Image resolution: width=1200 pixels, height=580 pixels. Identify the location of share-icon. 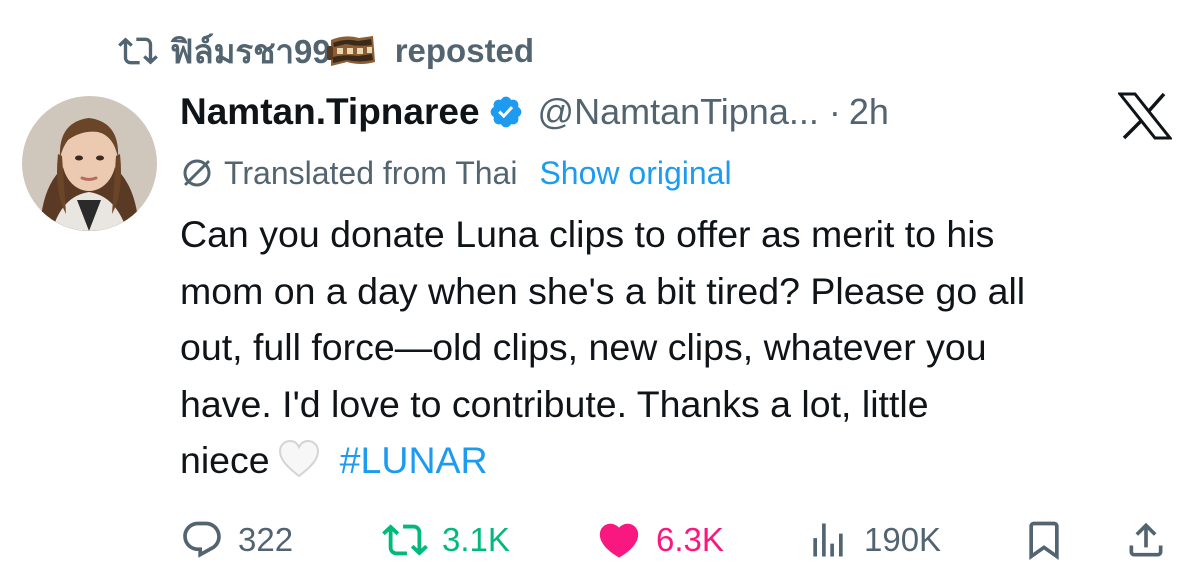
(1146, 539).